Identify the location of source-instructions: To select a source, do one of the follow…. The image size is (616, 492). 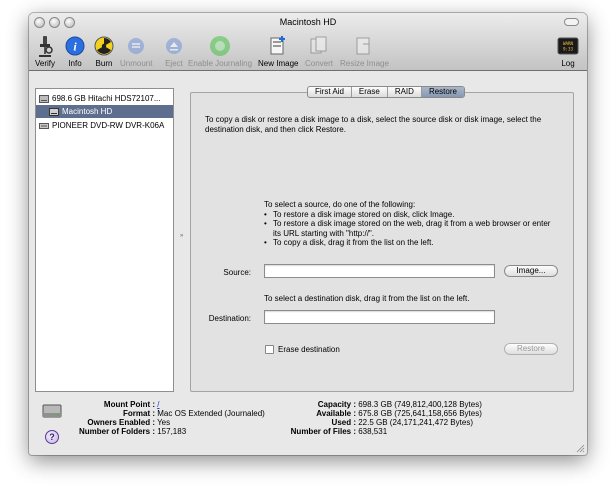
(409, 224).